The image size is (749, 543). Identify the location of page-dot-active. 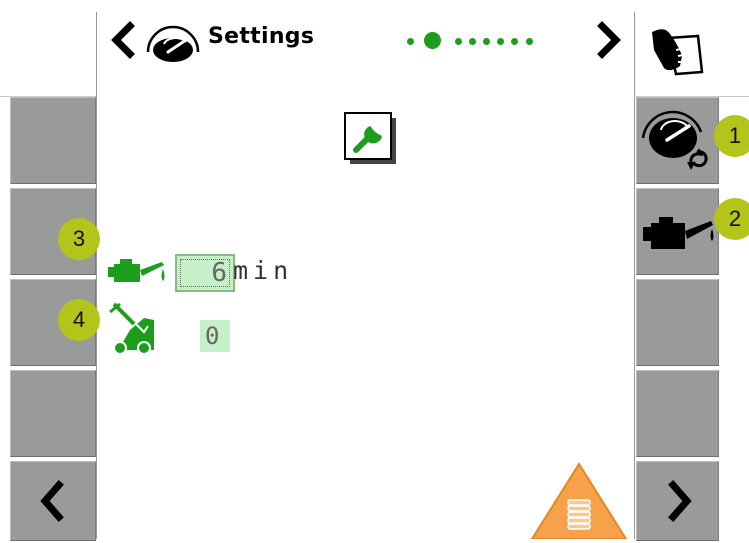
(432, 40).